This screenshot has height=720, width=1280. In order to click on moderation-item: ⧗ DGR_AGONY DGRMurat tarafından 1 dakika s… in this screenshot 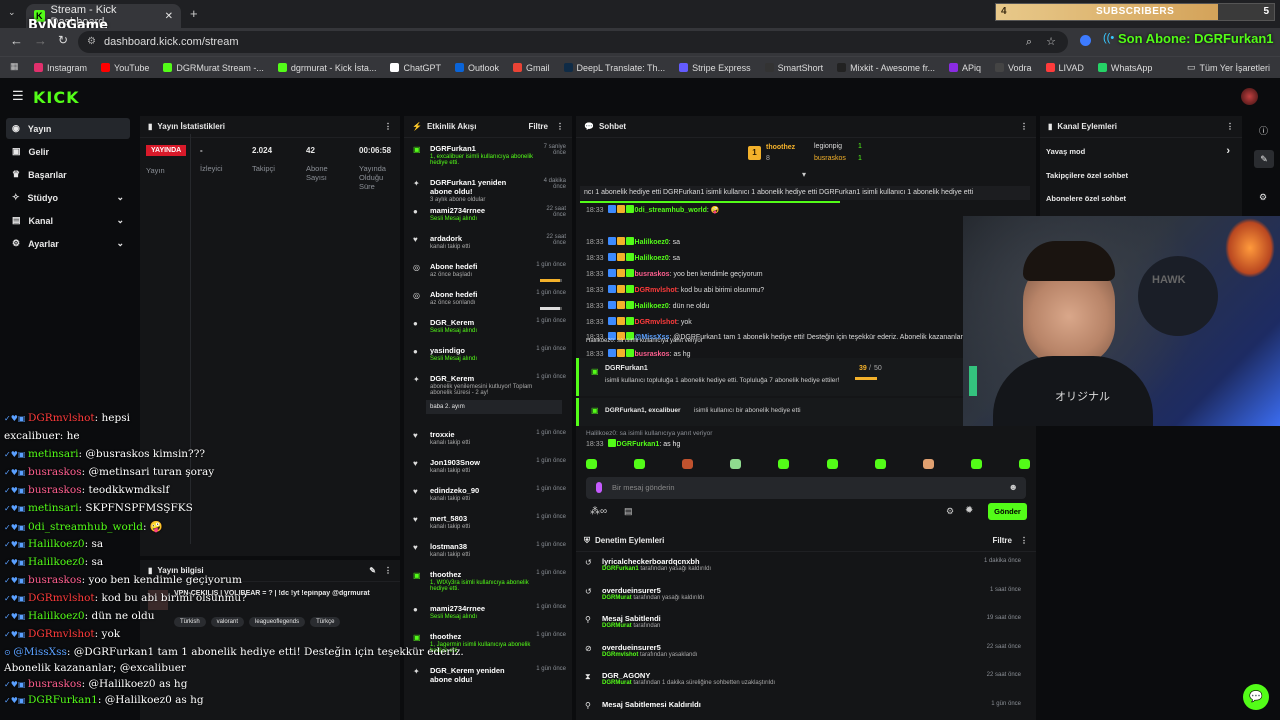, I will do `click(803, 678)`.